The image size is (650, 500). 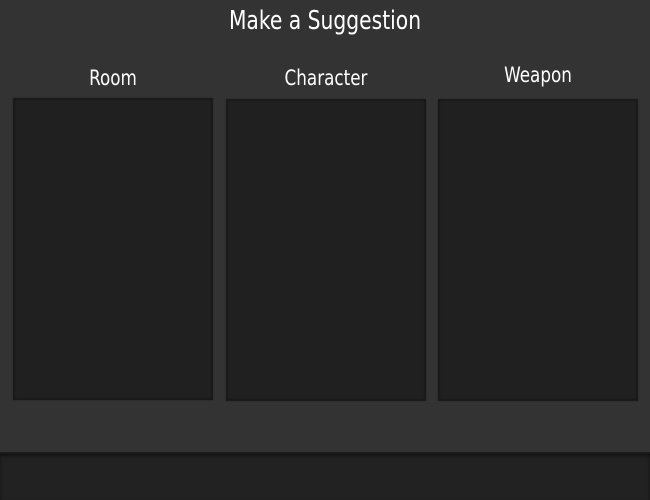 What do you see at coordinates (325, 21) in the screenshot?
I see `dialog-title: Make a Suggestion` at bounding box center [325, 21].